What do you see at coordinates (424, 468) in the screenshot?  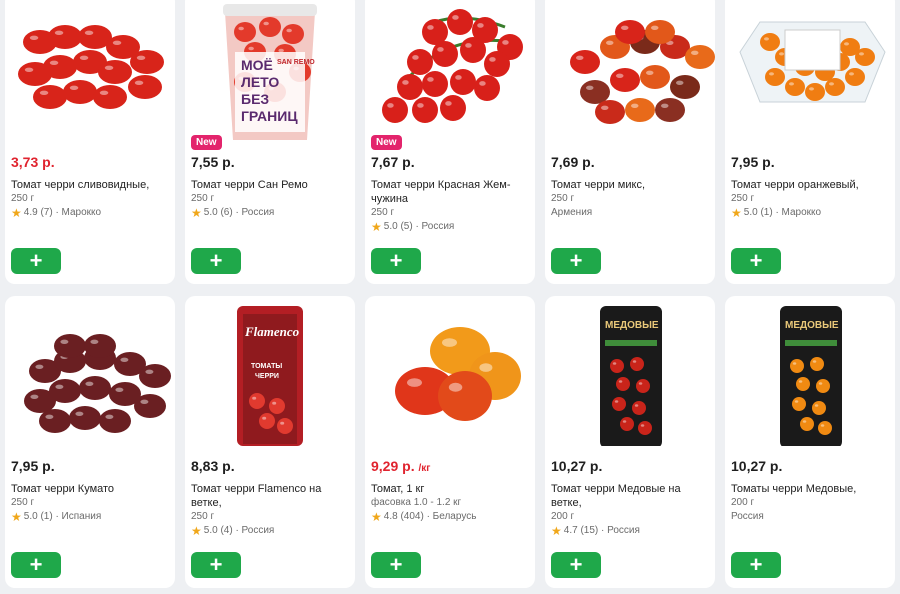 I see `price-unit: /кг` at bounding box center [424, 468].